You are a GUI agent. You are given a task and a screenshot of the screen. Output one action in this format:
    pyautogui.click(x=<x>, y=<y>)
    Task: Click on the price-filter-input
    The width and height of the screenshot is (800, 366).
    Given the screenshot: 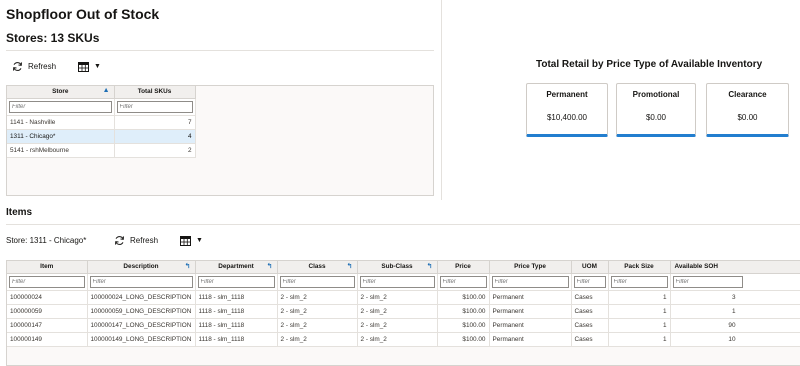 What is the action you would take?
    pyautogui.click(x=463, y=281)
    